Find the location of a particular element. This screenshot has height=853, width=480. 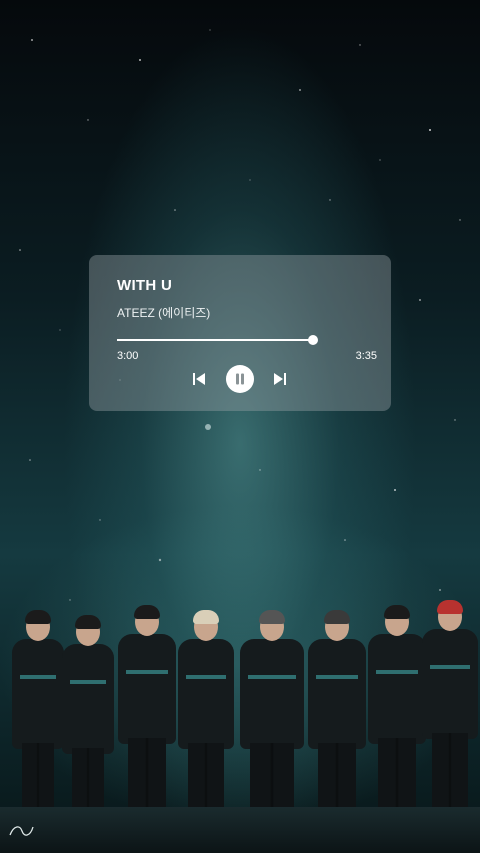

music-player-widget: WITH U ATEEZ (에이티즈) 3:00 3:35 is located at coordinates (240, 333).